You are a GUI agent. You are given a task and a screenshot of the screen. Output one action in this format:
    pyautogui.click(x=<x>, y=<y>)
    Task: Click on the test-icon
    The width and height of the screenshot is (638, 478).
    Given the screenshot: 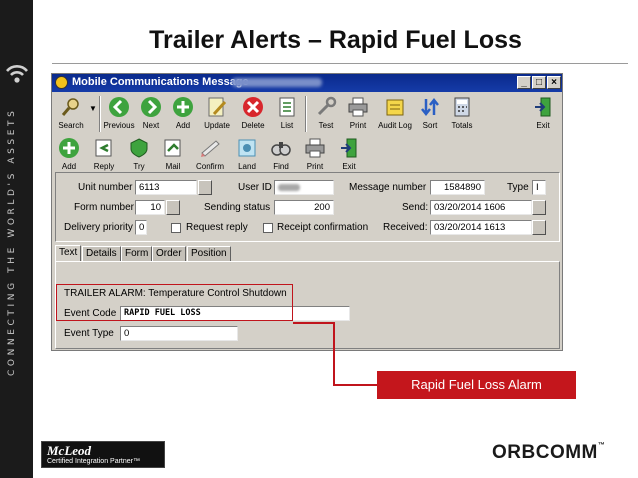 What is the action you would take?
    pyautogui.click(x=327, y=106)
    